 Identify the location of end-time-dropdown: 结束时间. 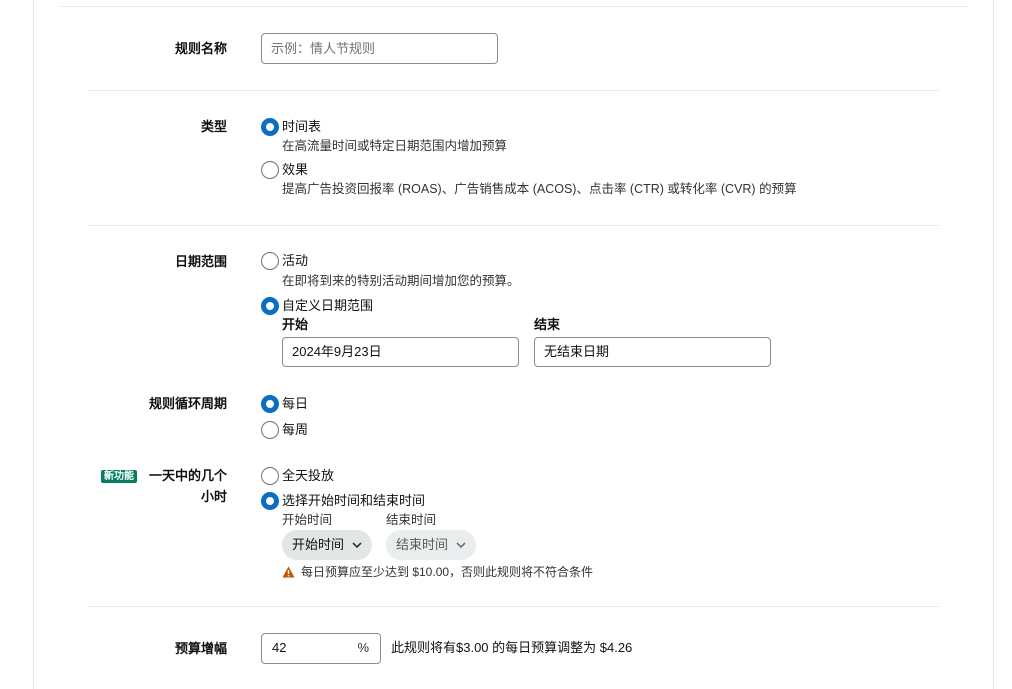
(431, 545).